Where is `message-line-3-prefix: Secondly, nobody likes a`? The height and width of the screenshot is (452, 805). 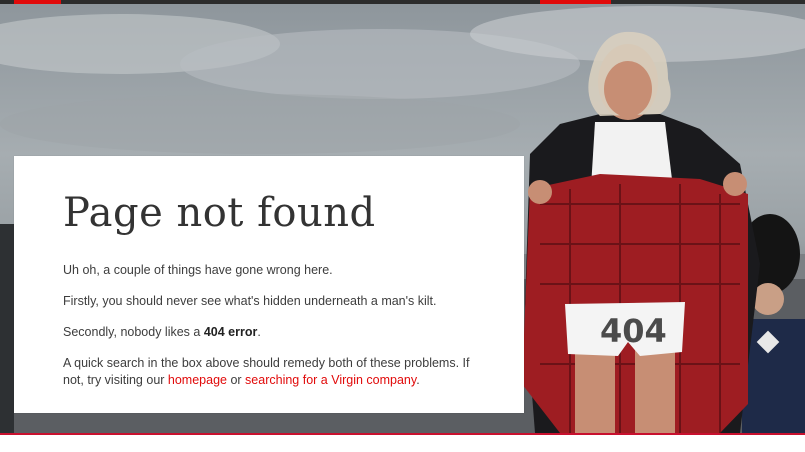 message-line-3-prefix: Secondly, nobody likes a is located at coordinates (133, 332).